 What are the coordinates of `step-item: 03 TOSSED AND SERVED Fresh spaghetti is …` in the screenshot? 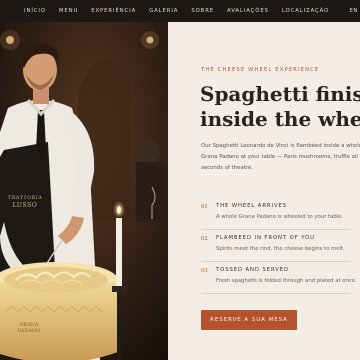 It's located at (279, 278).